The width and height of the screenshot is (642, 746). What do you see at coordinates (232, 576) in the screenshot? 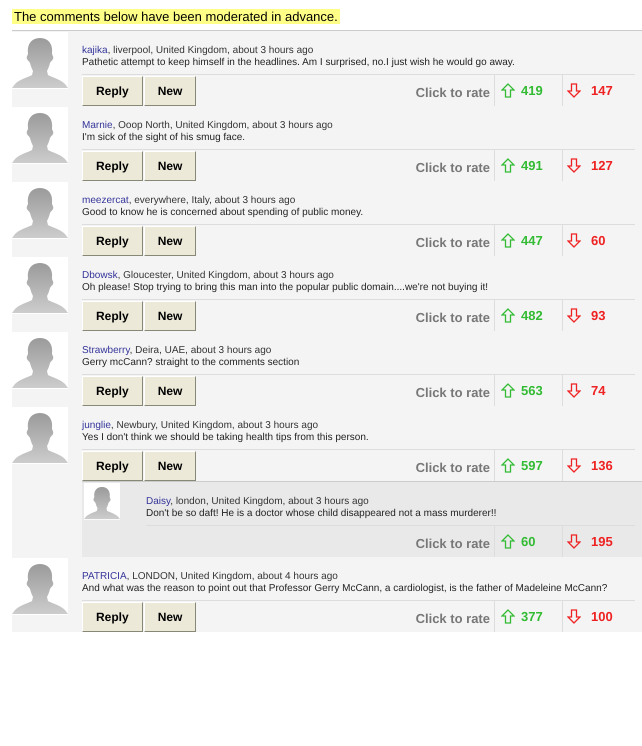
I see `comment-meta: , LONDON, United Kingdom, about 4 hours ago` at bounding box center [232, 576].